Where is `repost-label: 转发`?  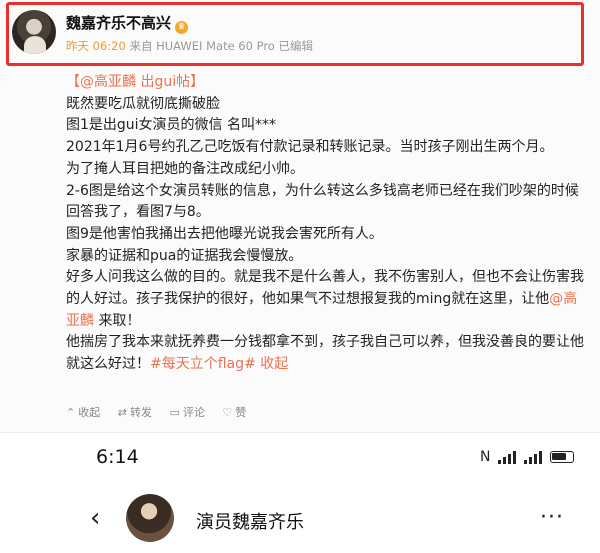 repost-label: 转发 is located at coordinates (140, 412).